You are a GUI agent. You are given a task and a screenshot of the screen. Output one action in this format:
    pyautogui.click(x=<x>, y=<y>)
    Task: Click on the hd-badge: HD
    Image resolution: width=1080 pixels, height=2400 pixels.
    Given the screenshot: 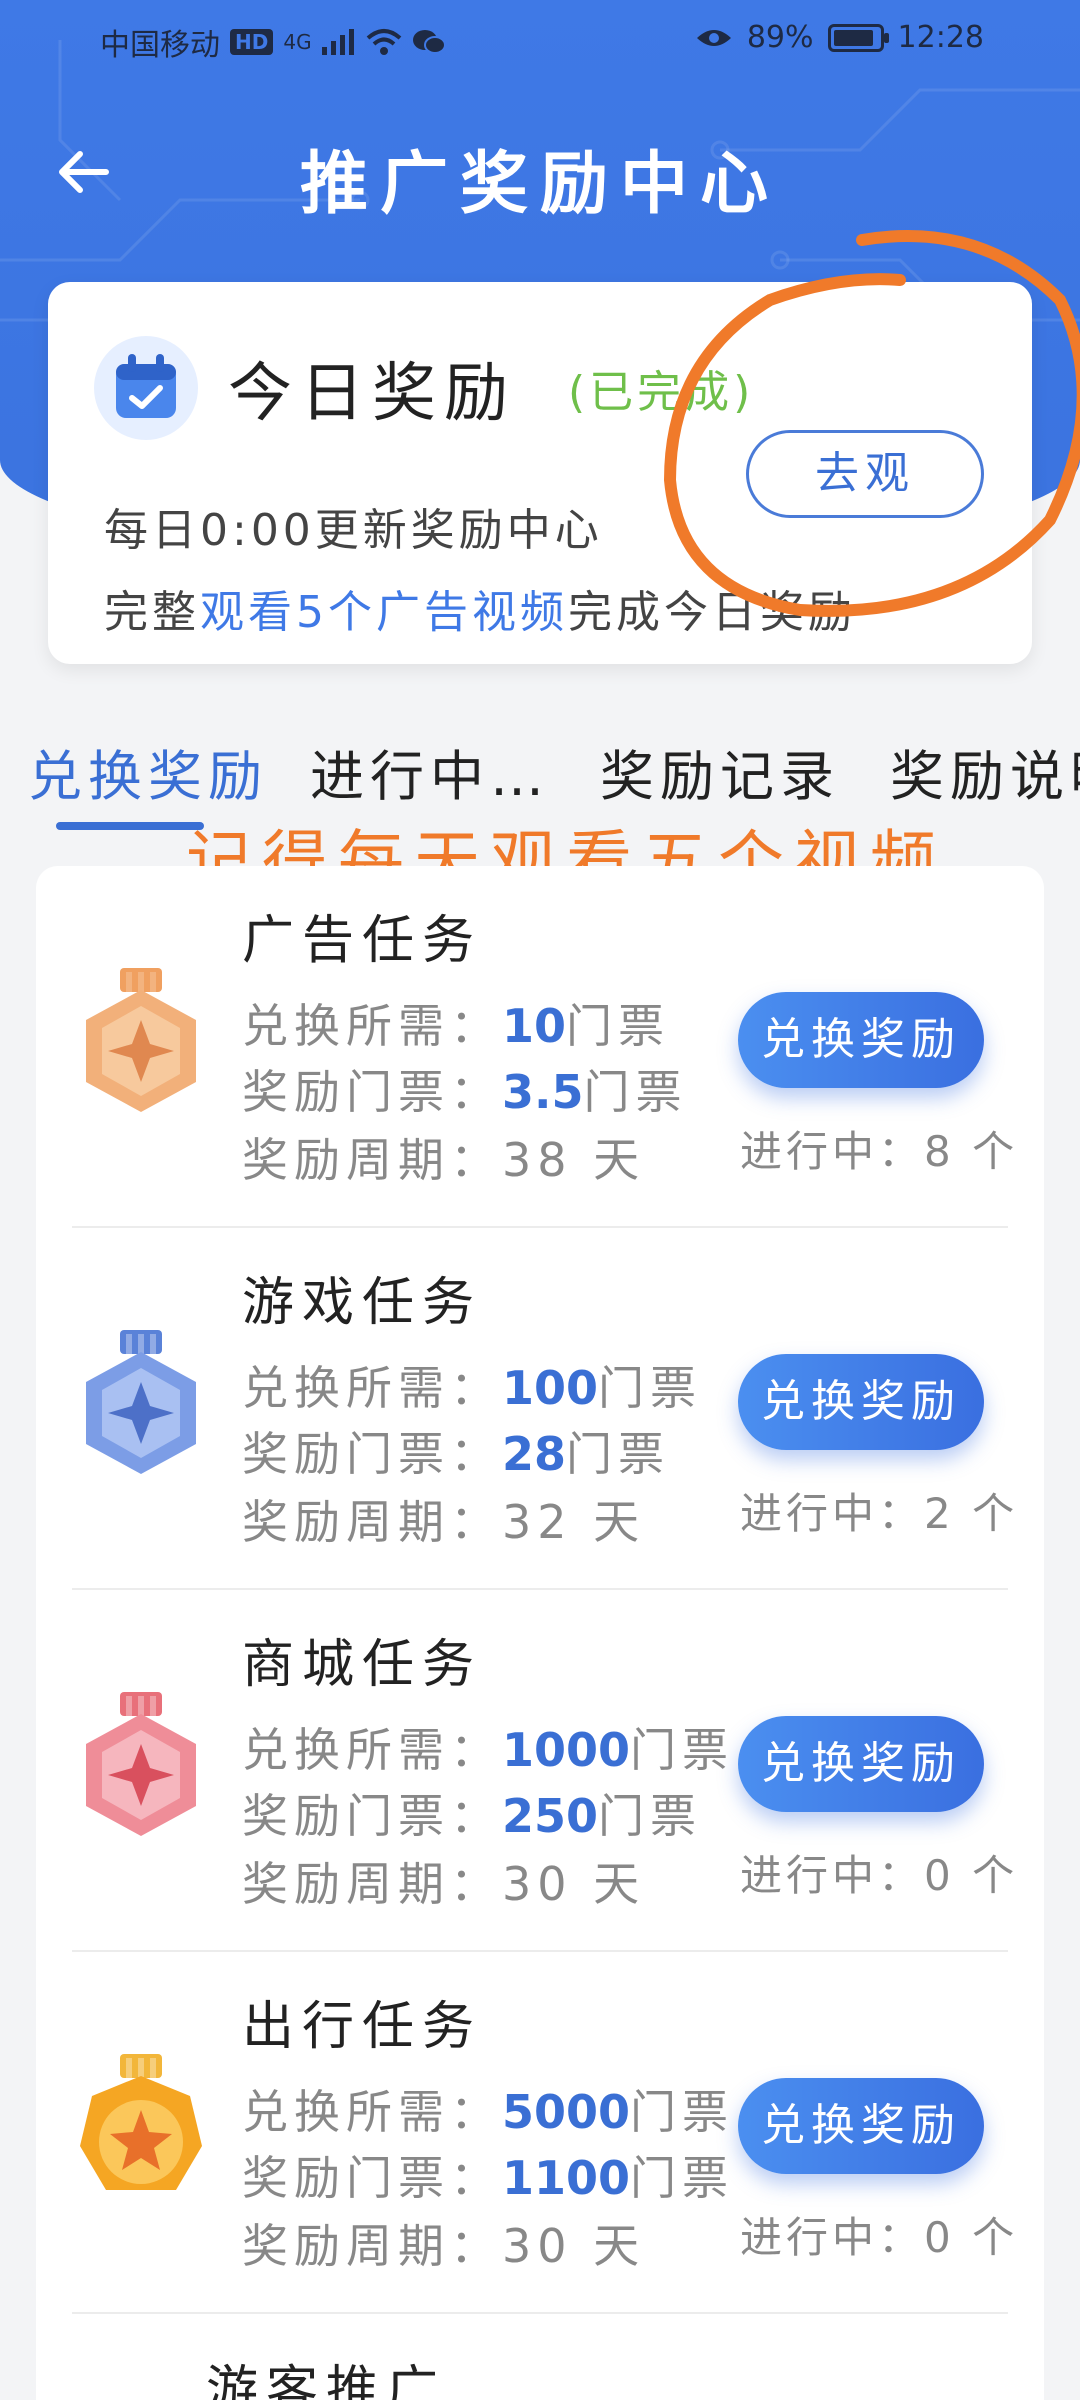 What is the action you would take?
    pyautogui.click(x=252, y=42)
    